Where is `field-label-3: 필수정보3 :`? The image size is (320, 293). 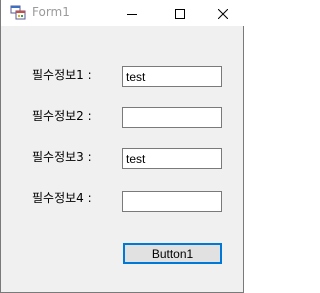 field-label-3: 필수정보3 : is located at coordinates (62, 157).